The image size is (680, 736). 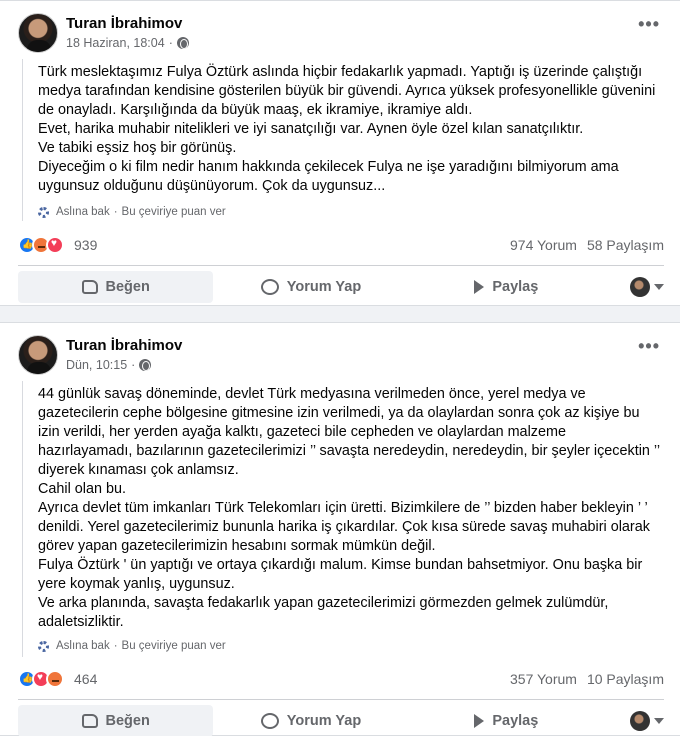 What do you see at coordinates (82, 489) in the screenshot?
I see `post-paragraph: Cahil olan bu.` at bounding box center [82, 489].